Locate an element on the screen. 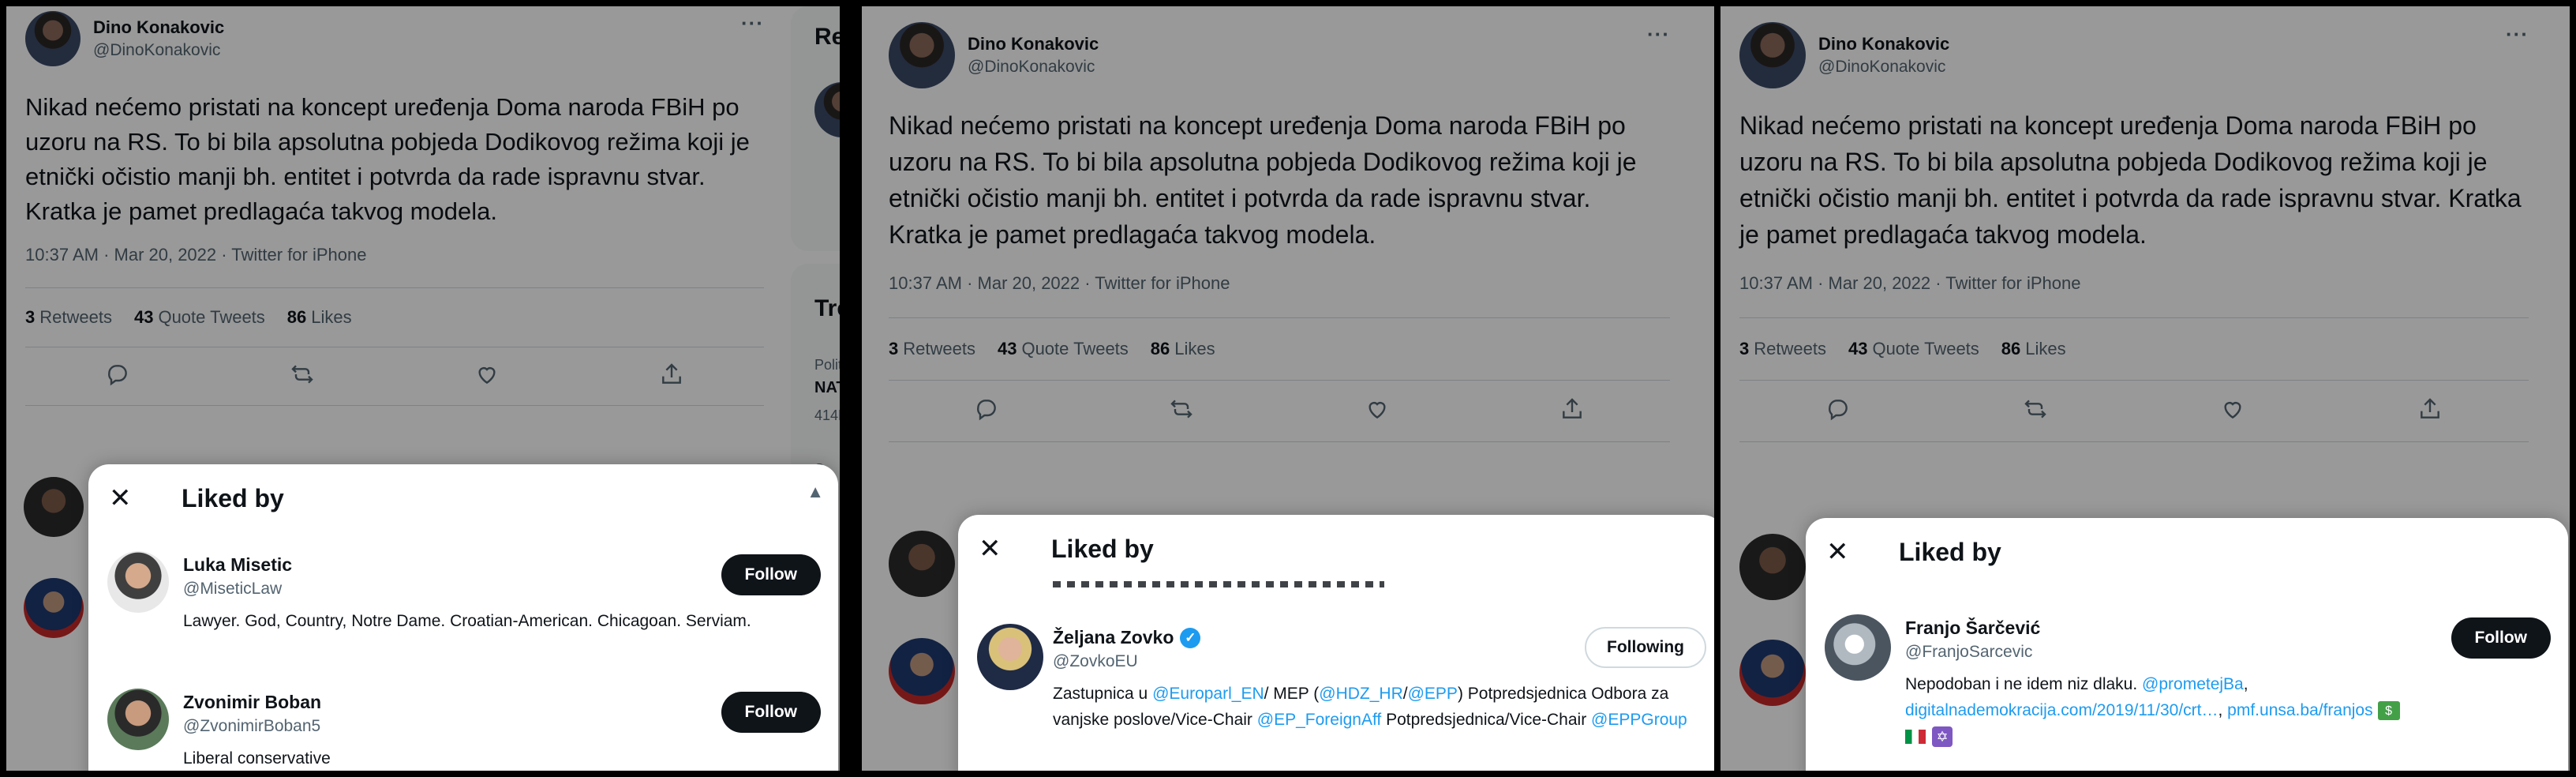 The image size is (2576, 777). verified-icon: ✓ is located at coordinates (1190, 637).